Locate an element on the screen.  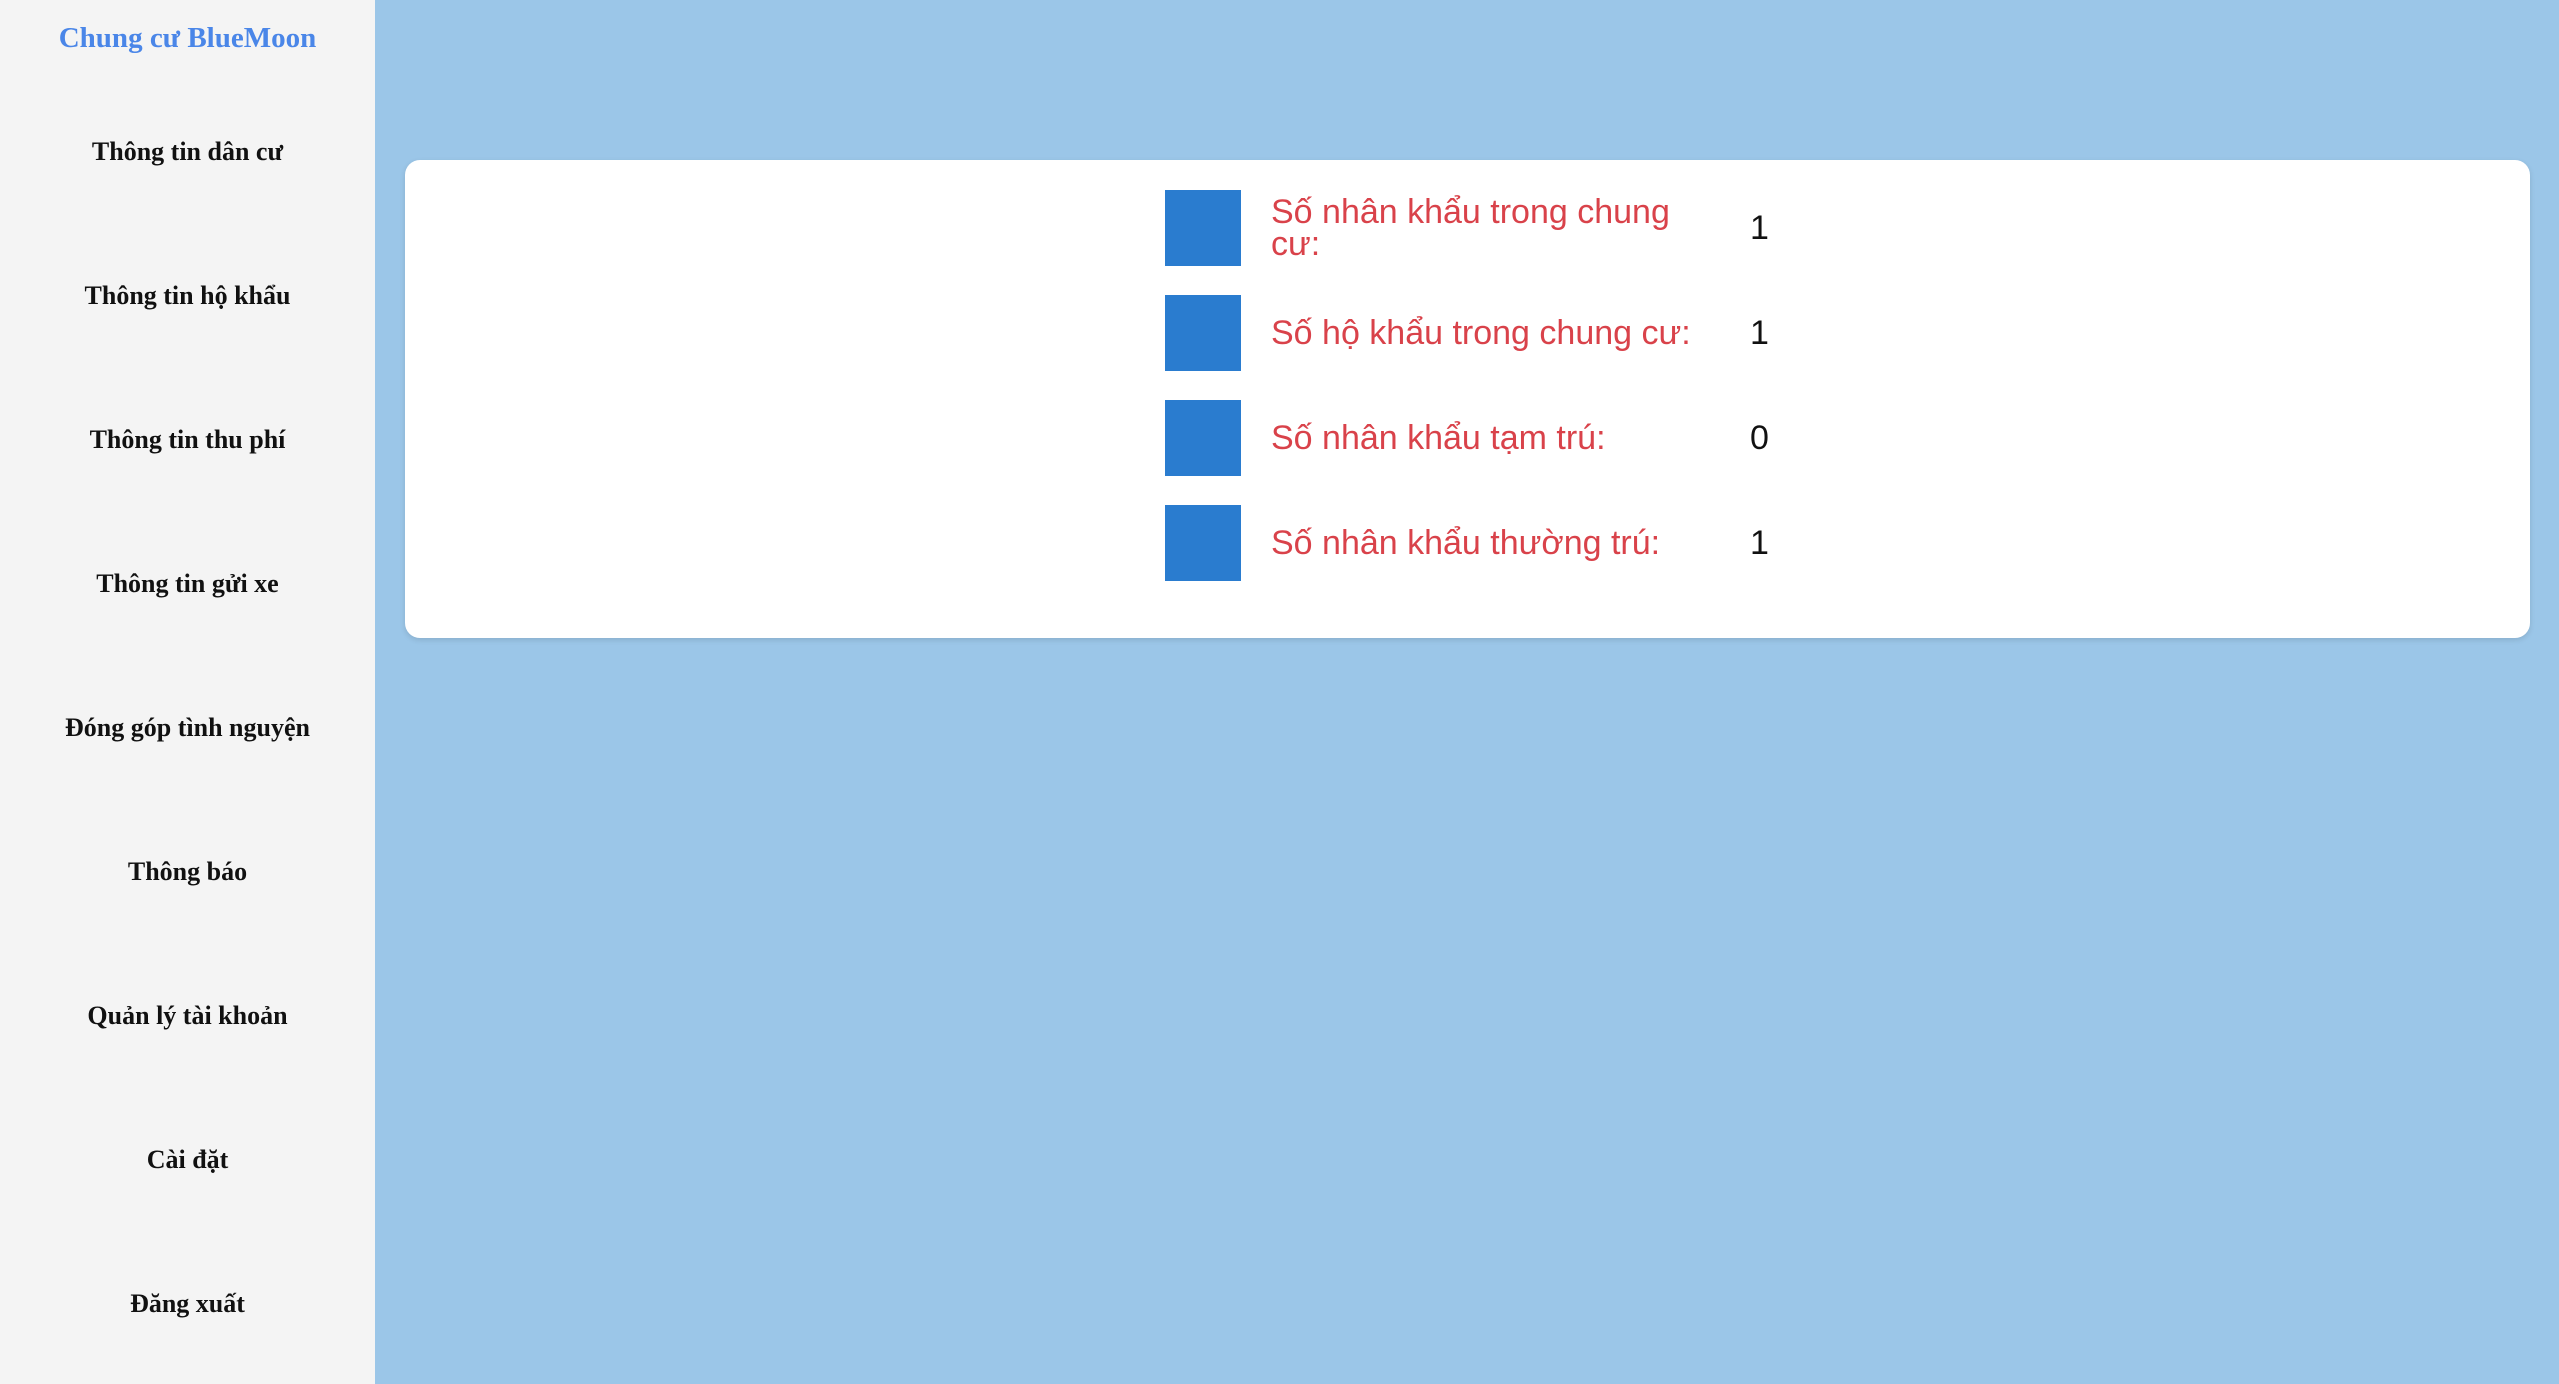
stat-row-total-residents: Số nhân khẩu trong chung cư: 1 is located at coordinates (1515, 228).